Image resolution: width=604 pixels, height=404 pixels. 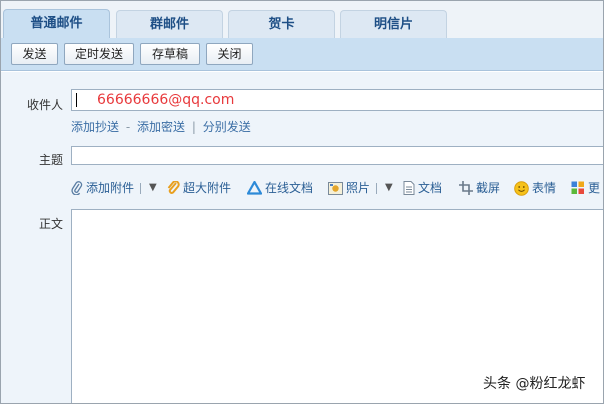 I want to click on recipient-value: 66666666@qq.com, so click(x=166, y=100).